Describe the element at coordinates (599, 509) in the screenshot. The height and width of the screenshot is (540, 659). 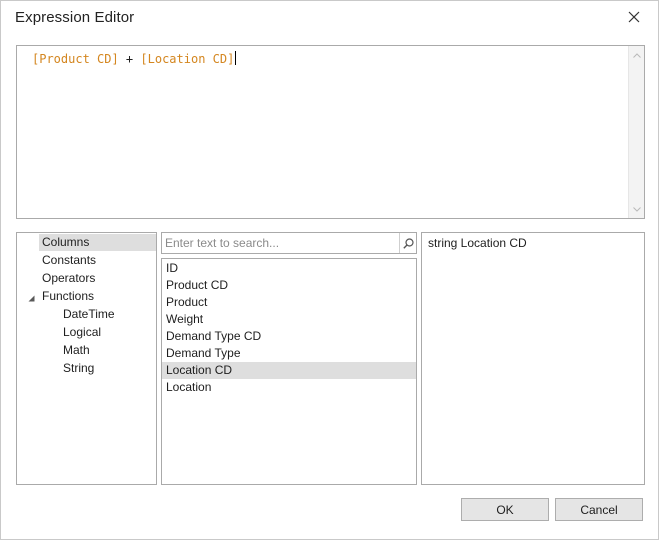
I see `cancel-button: Cancel` at that location.